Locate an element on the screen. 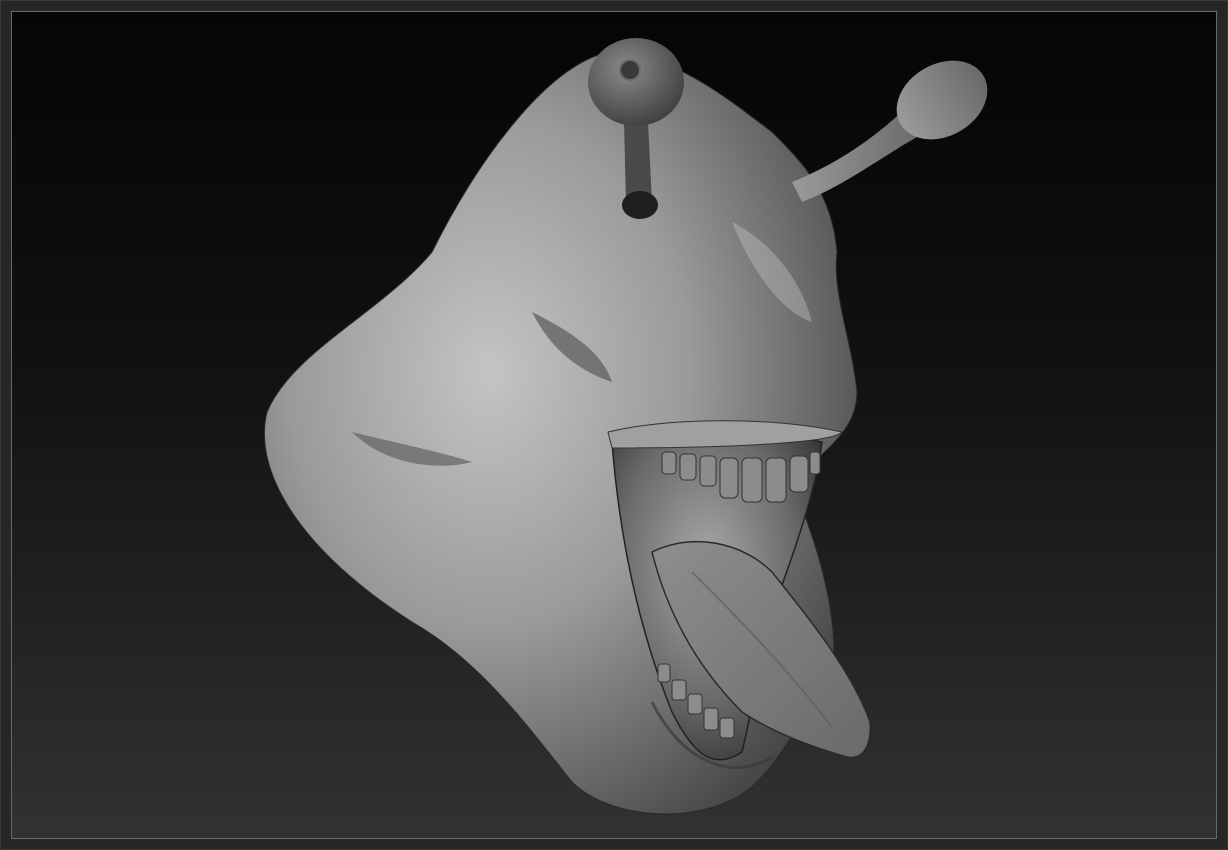 This screenshot has height=850, width=1228. eye-socket is located at coordinates (640, 205).